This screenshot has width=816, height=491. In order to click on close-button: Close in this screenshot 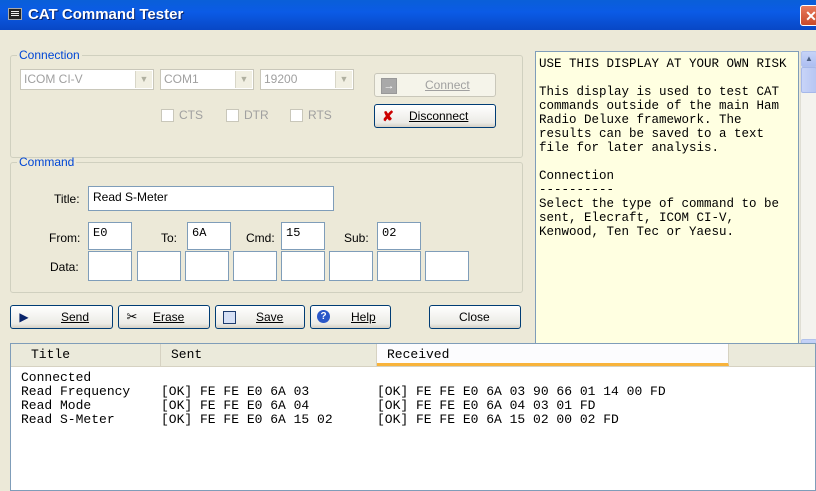, I will do `click(475, 317)`.